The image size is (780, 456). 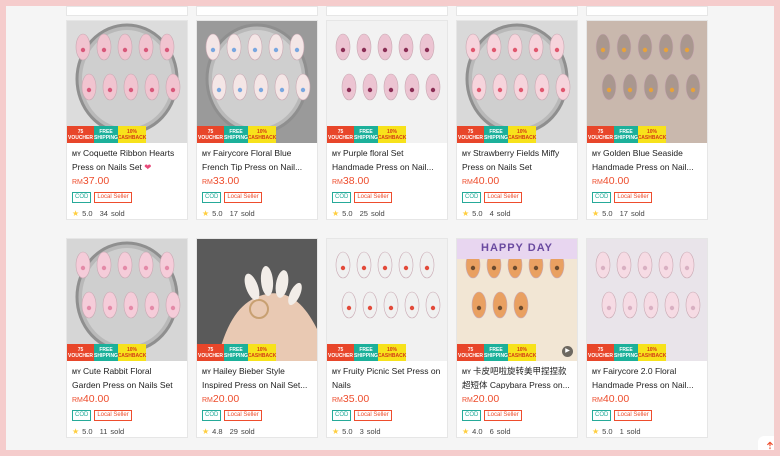 I want to click on sold-count: 17, so click(x=233, y=213).